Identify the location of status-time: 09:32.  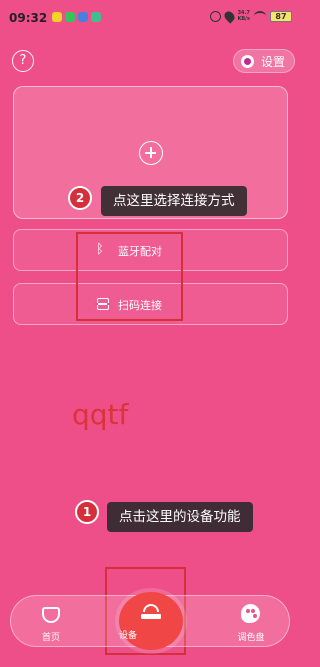
(28, 18).